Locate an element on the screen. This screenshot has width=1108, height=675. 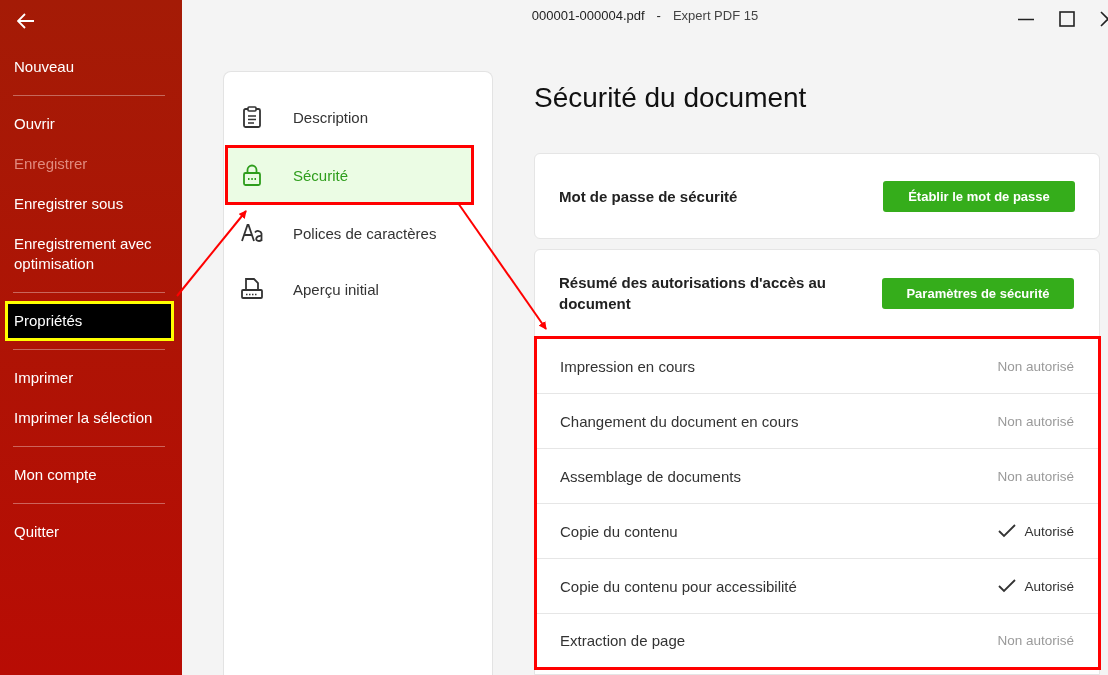
navigation-item: Aperçu initial is located at coordinates (349, 289).